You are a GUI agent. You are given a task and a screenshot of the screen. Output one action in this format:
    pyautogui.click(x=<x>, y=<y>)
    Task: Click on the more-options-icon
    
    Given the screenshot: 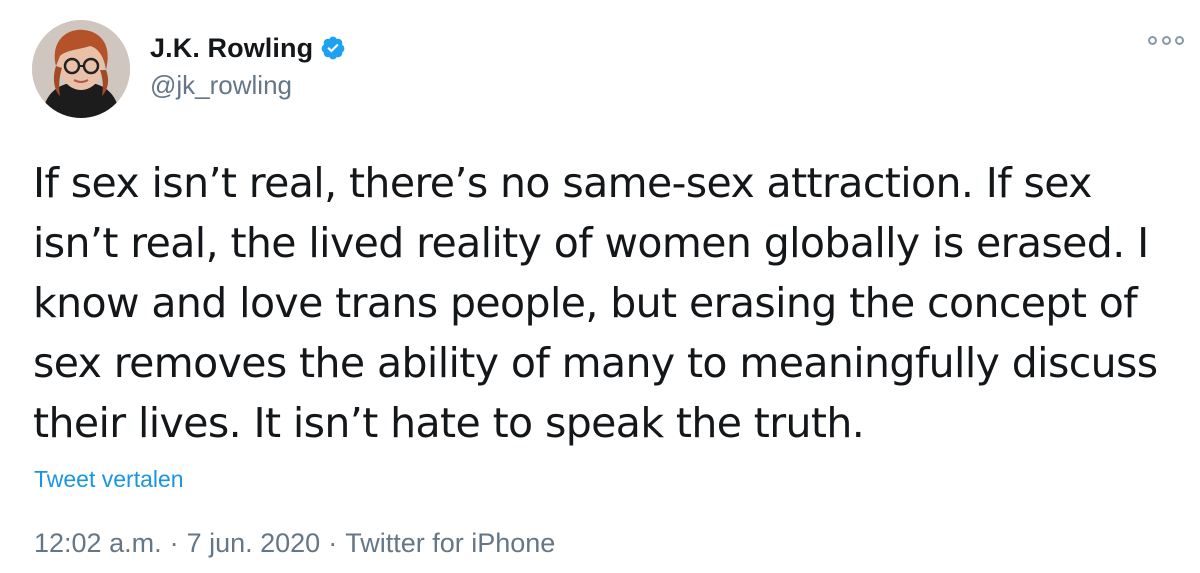 What is the action you would take?
    pyautogui.click(x=1166, y=40)
    